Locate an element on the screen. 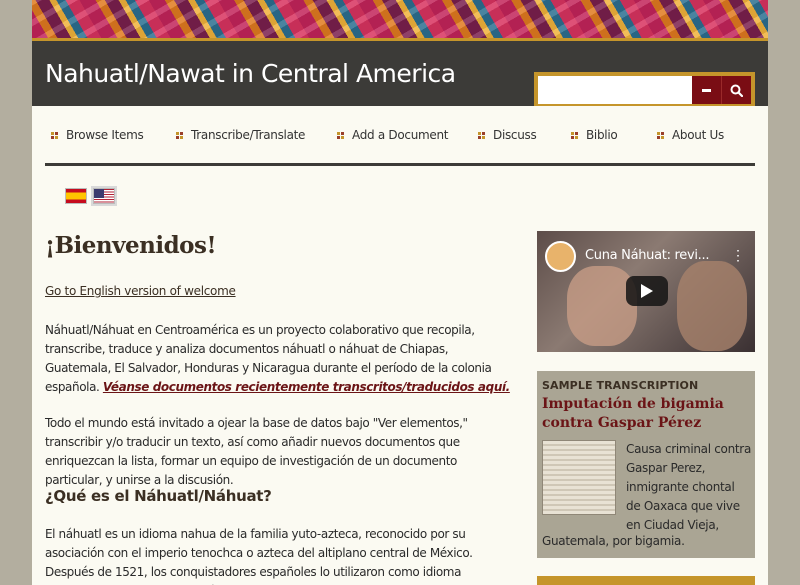  nav-add-document: Add a Document is located at coordinates (392, 135).